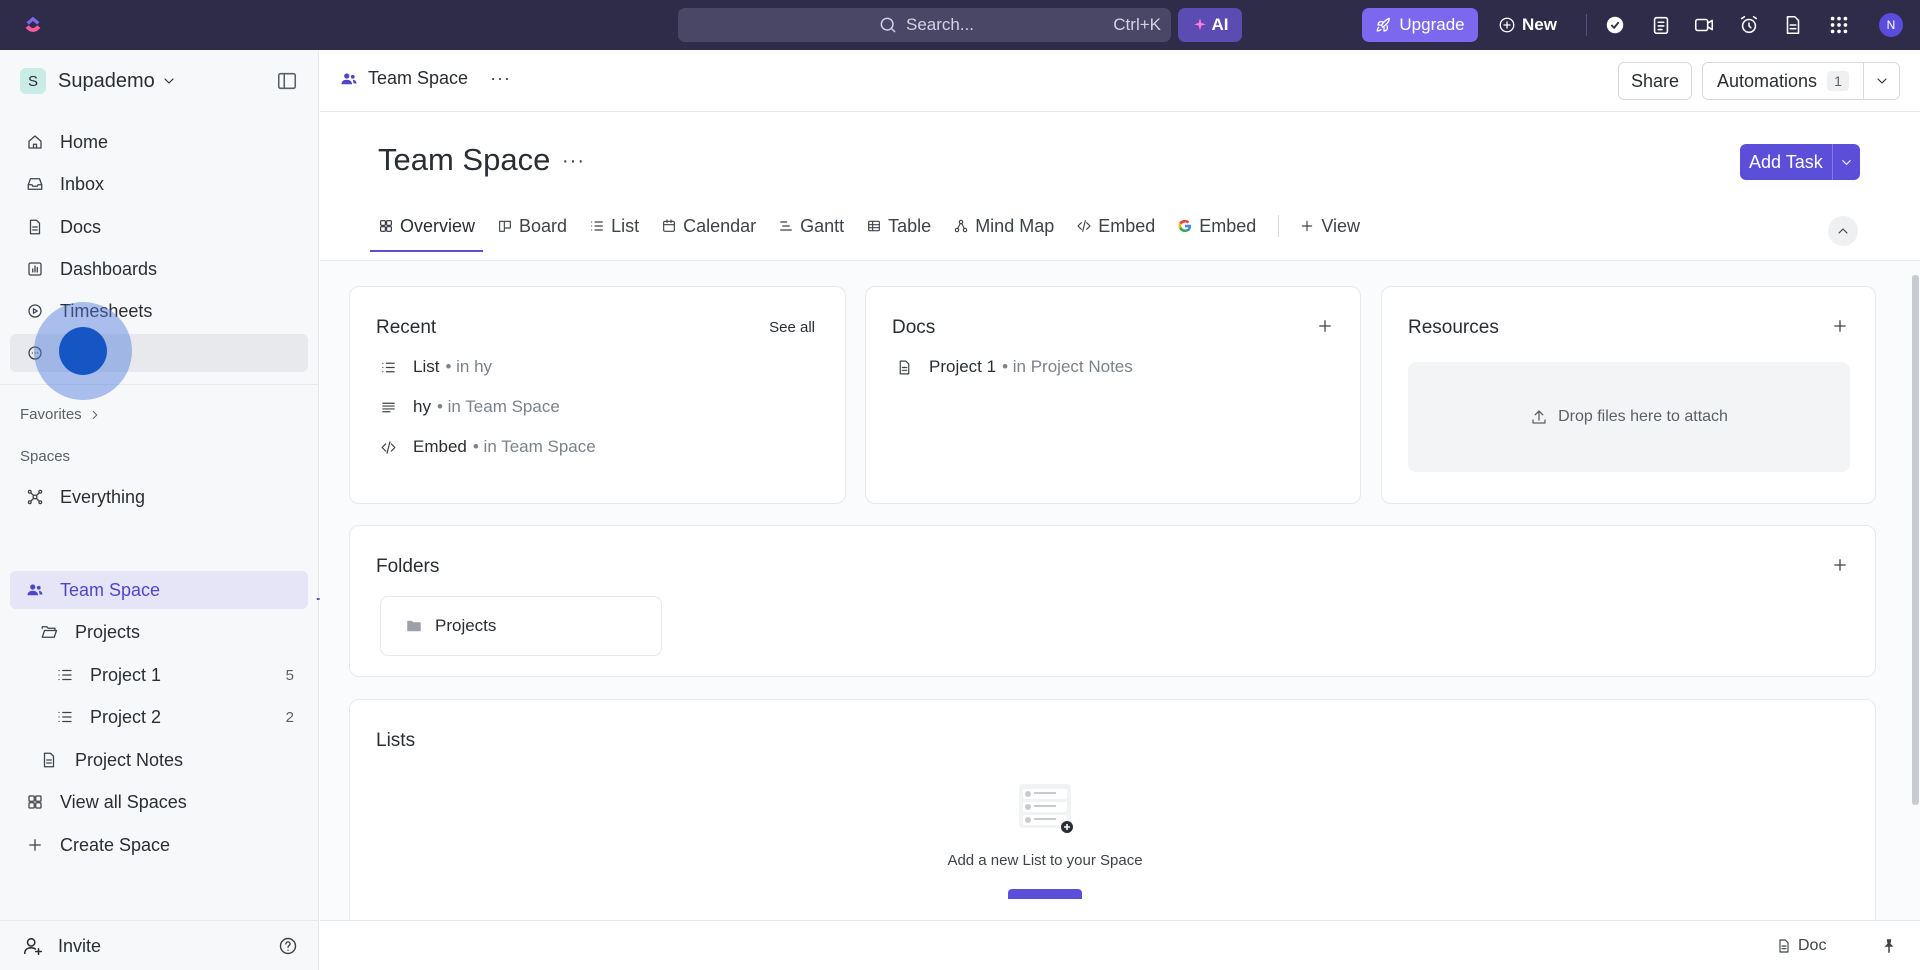 The width and height of the screenshot is (1920, 970). I want to click on clickup-logo-icon, so click(33, 25).